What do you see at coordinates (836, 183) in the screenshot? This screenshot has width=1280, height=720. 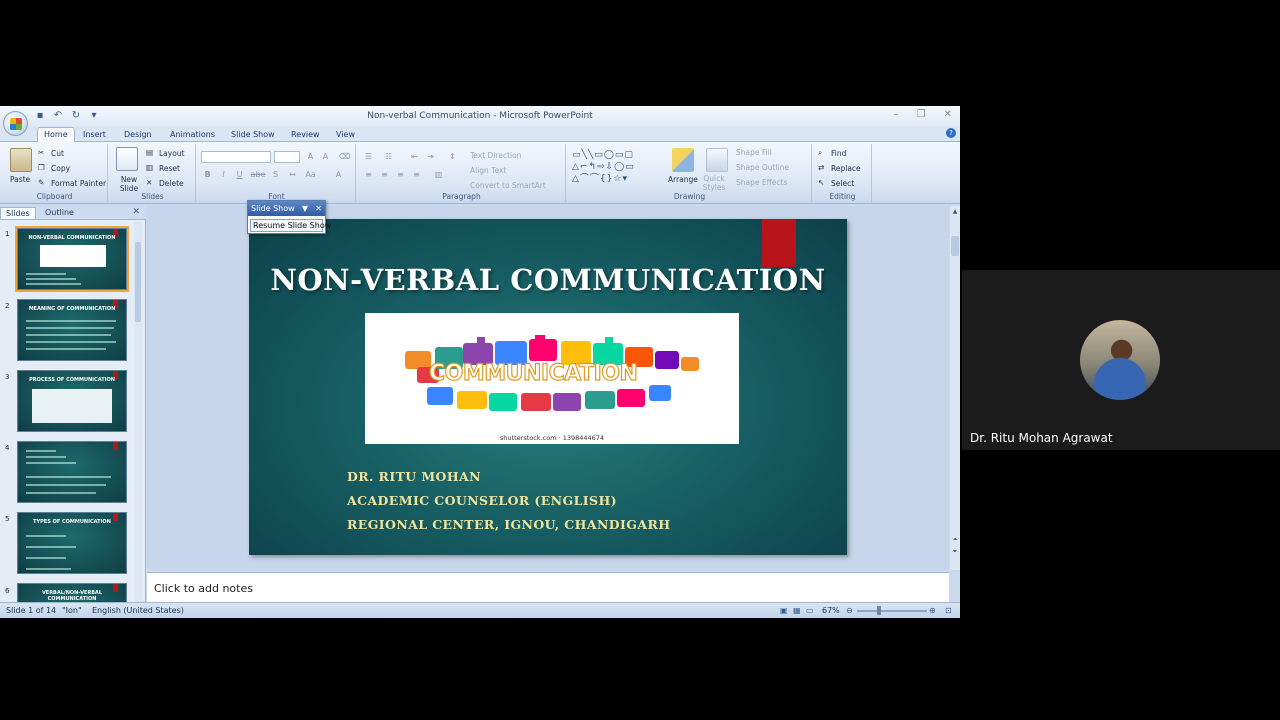 I see `select-button: ↖ Select` at bounding box center [836, 183].